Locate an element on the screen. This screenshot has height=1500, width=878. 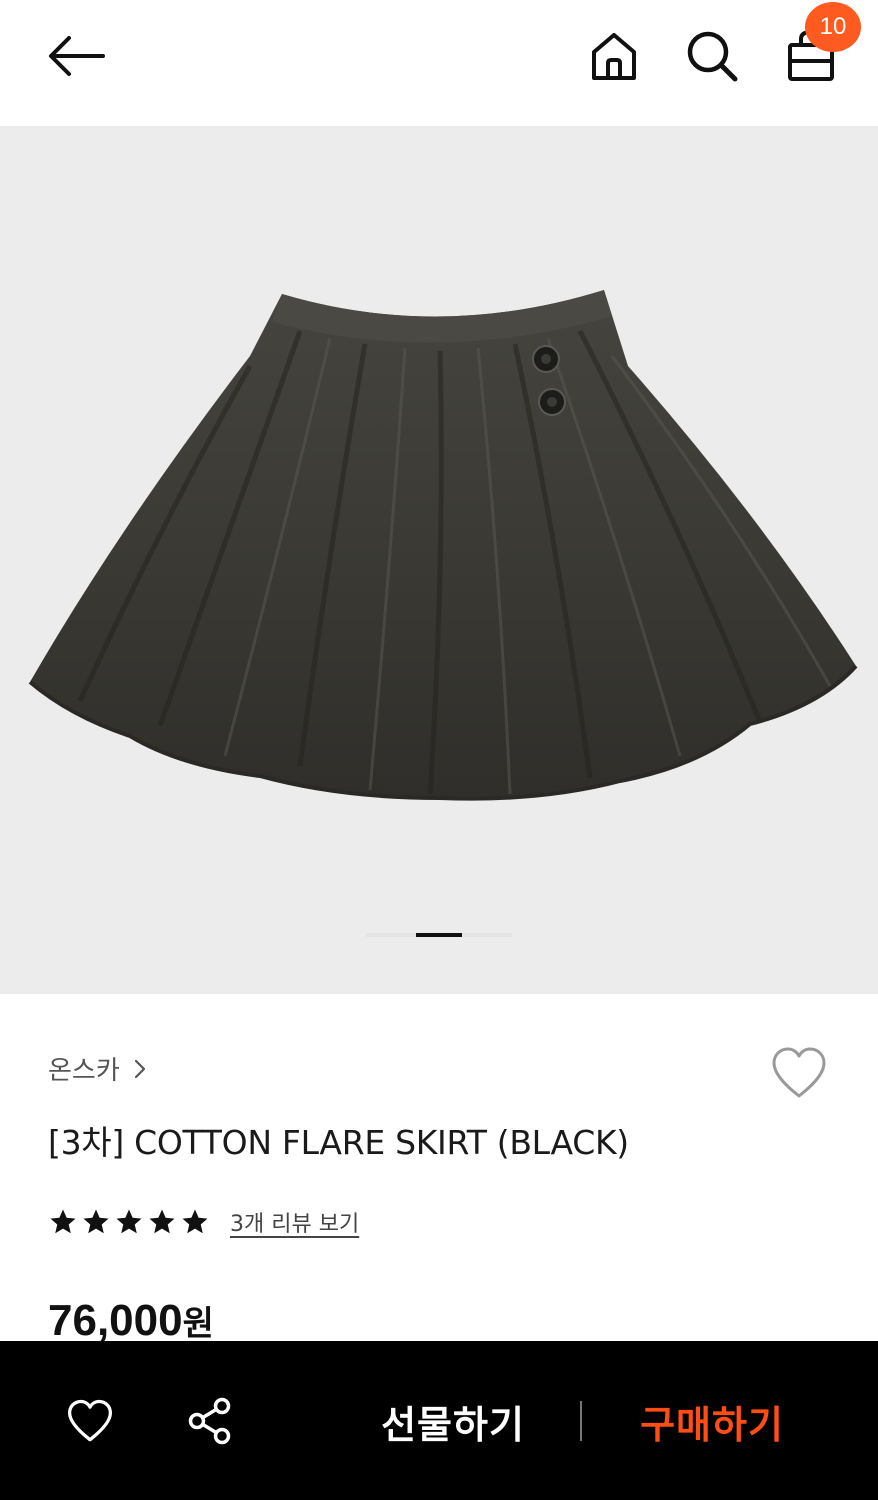
gift-button: 선물하기 is located at coordinates (453, 1421).